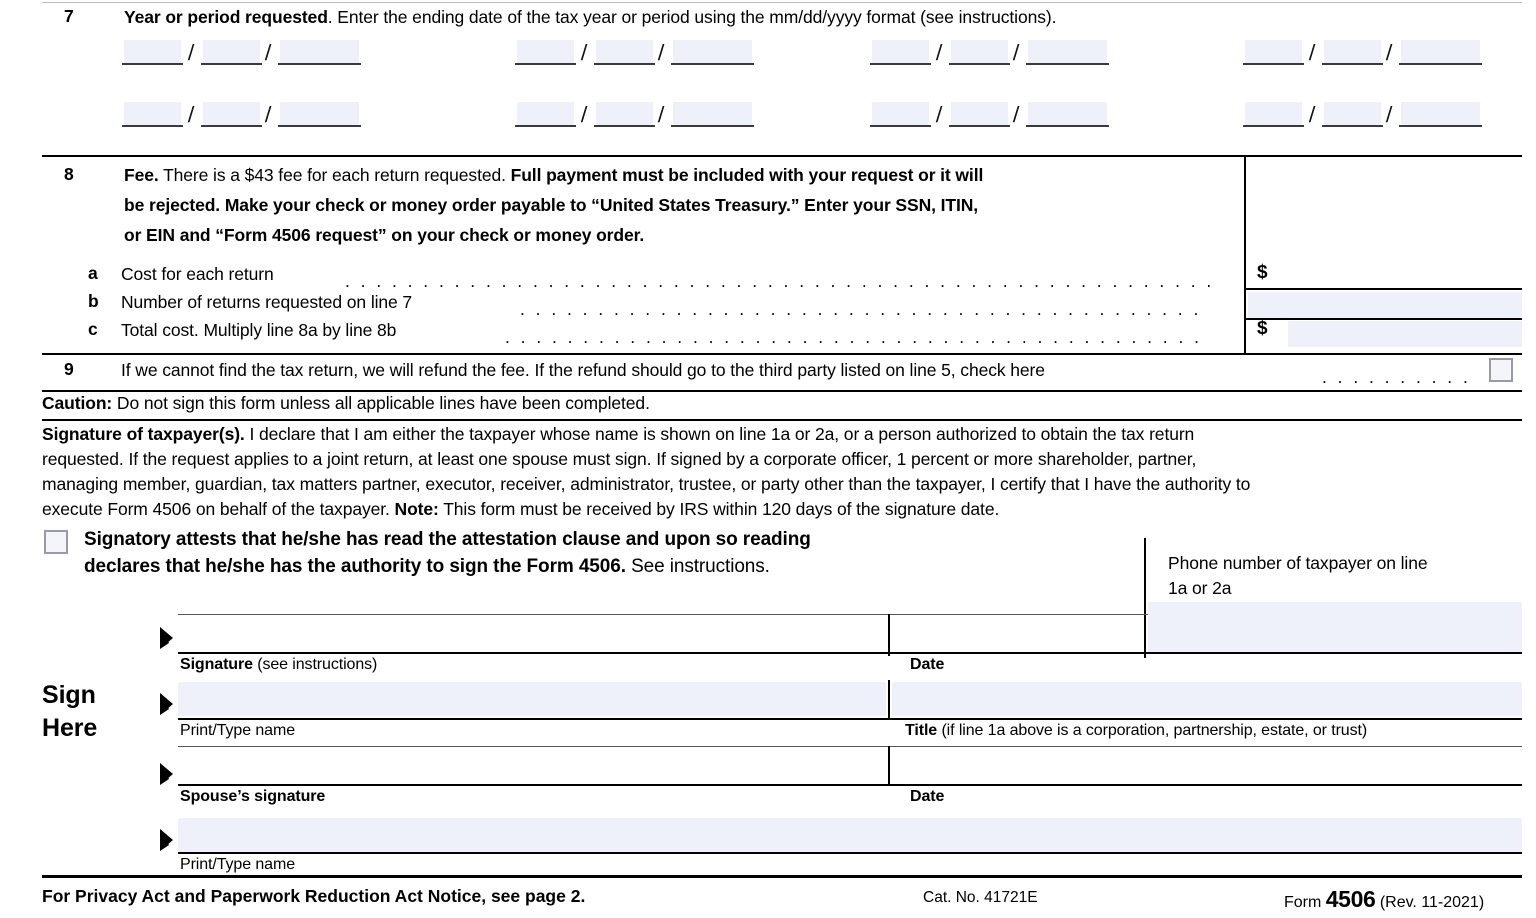 This screenshot has width=1536, height=918. What do you see at coordinates (1067, 51) in the screenshot?
I see `line-7-date-3-year` at bounding box center [1067, 51].